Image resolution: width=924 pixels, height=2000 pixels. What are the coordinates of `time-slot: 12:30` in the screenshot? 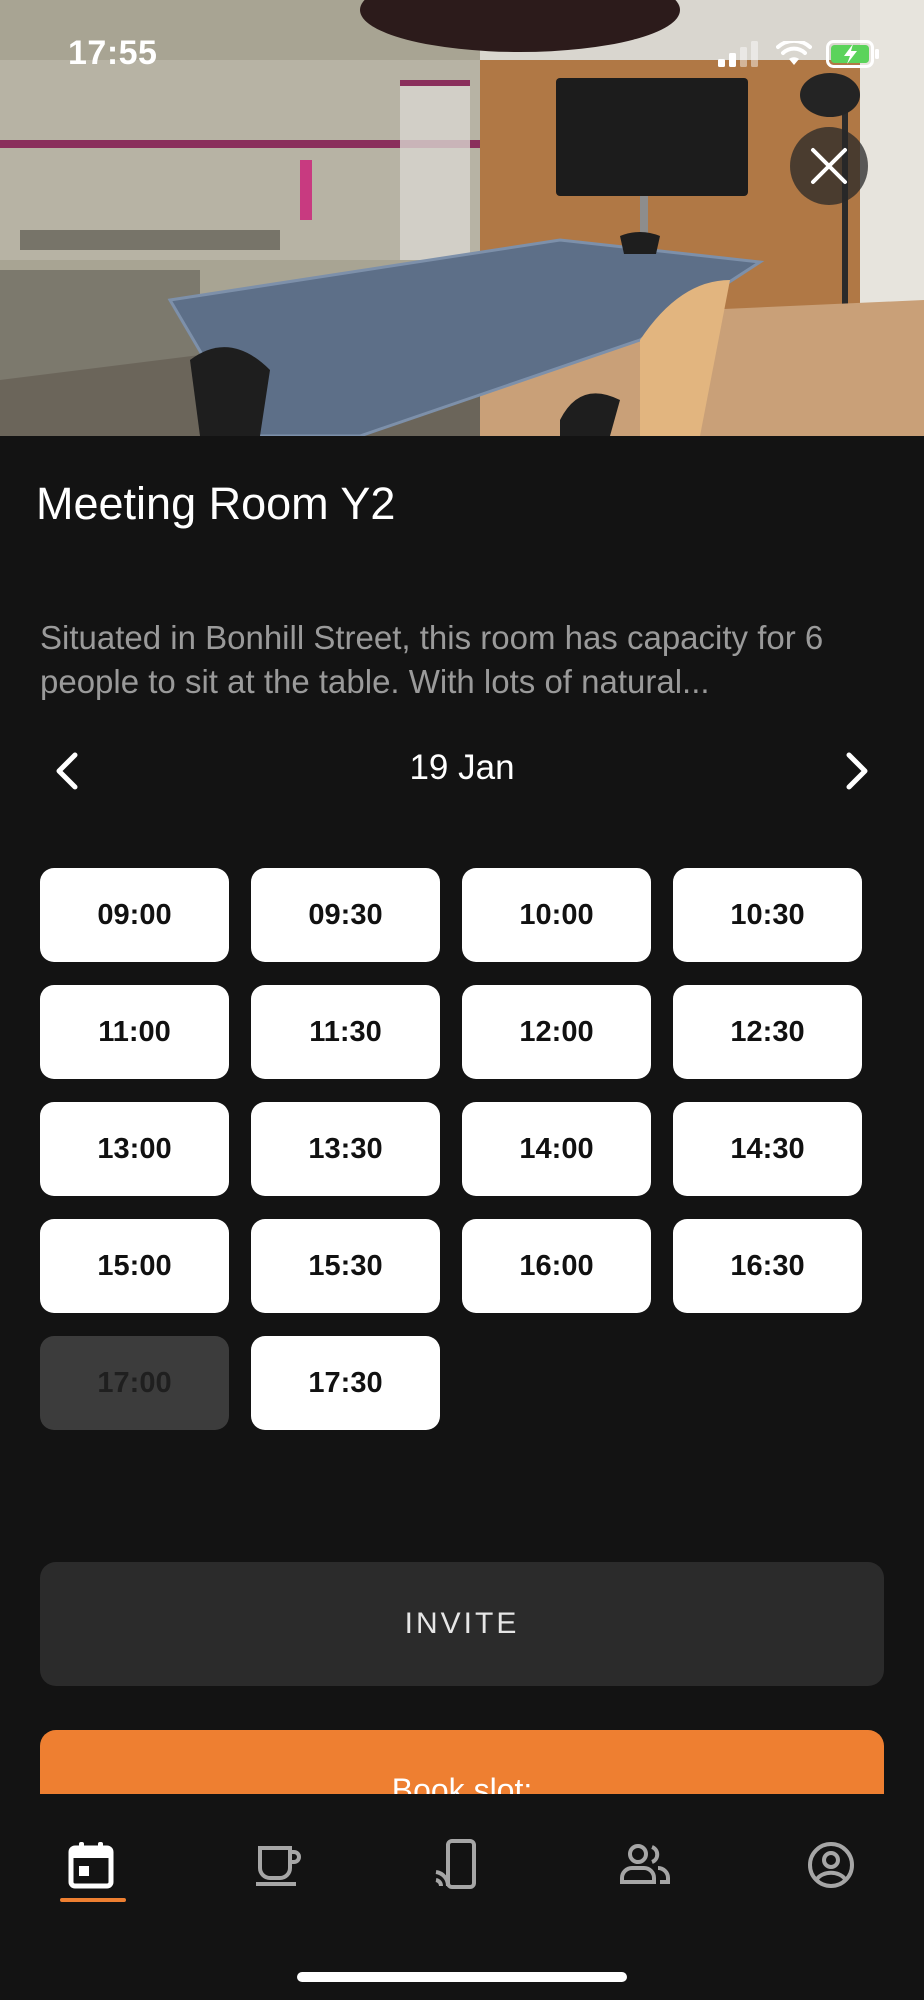 It's located at (767, 1032).